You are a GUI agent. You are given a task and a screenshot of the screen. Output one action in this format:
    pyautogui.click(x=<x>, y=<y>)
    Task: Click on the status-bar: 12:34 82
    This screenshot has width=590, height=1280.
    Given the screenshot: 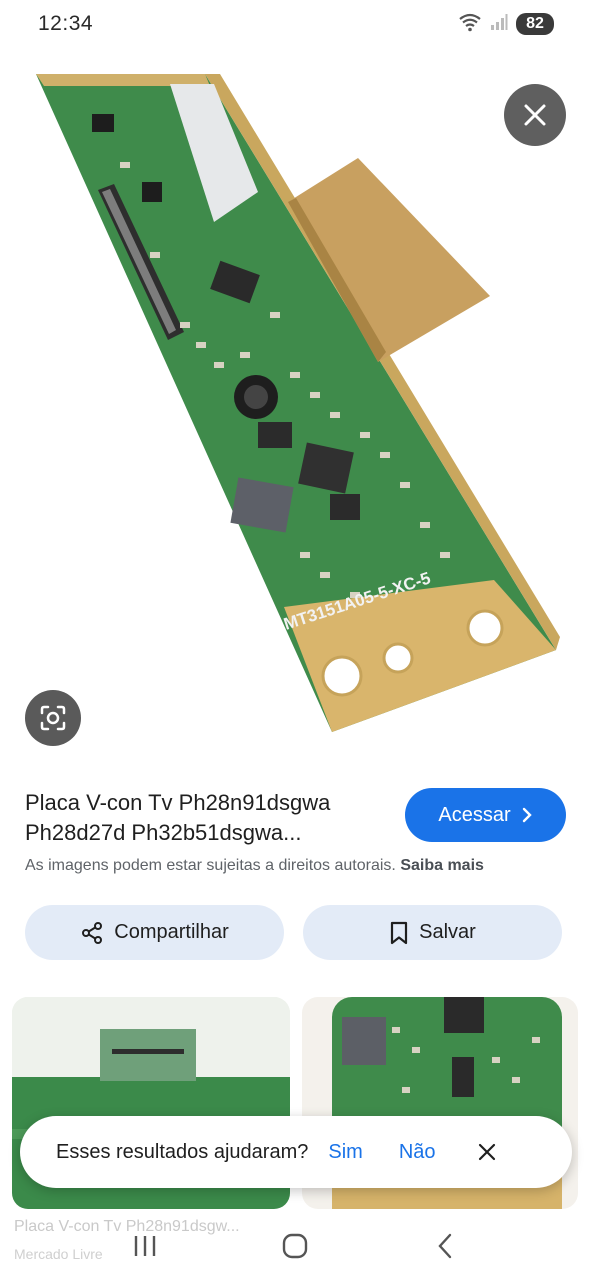 What is the action you would take?
    pyautogui.click(x=295, y=24)
    